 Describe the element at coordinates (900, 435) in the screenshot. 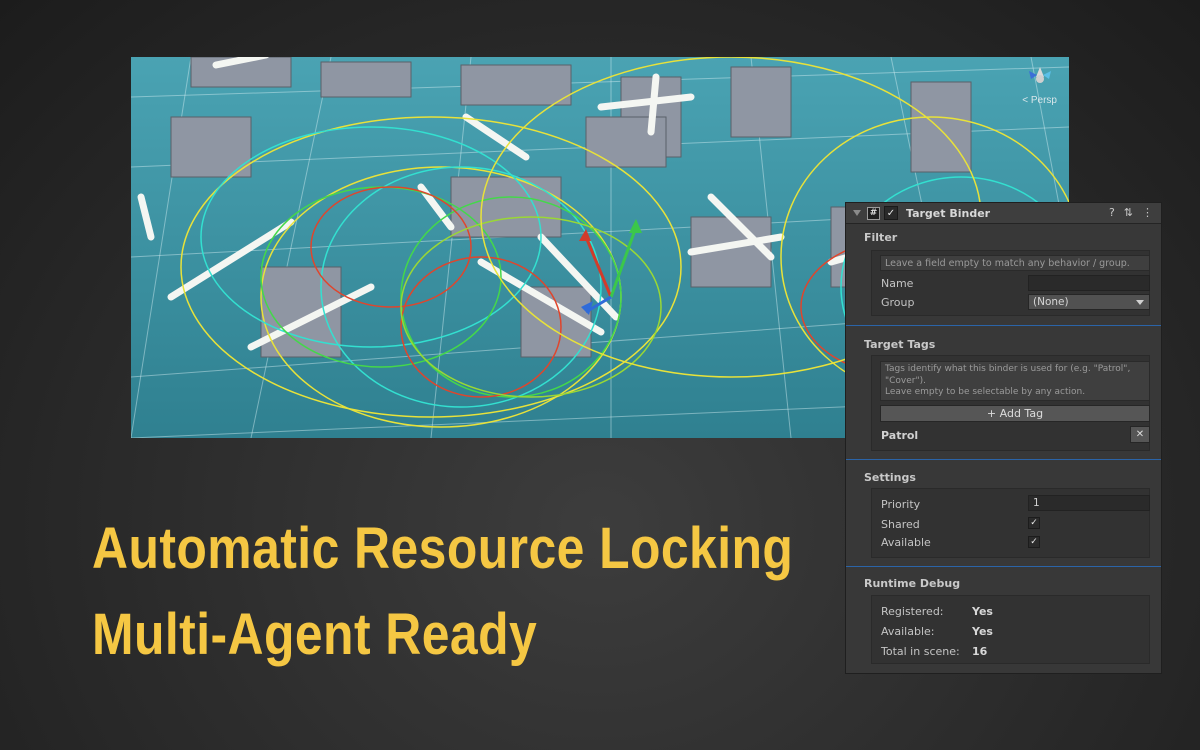

I see `tag-item-patrol: Patrol` at that location.